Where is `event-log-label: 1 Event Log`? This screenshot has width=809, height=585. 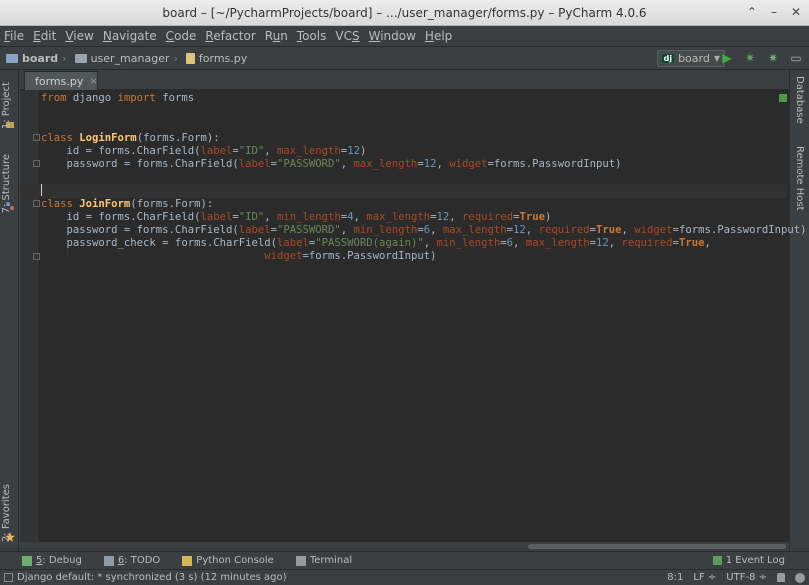 event-log-label: 1 Event Log is located at coordinates (755, 560).